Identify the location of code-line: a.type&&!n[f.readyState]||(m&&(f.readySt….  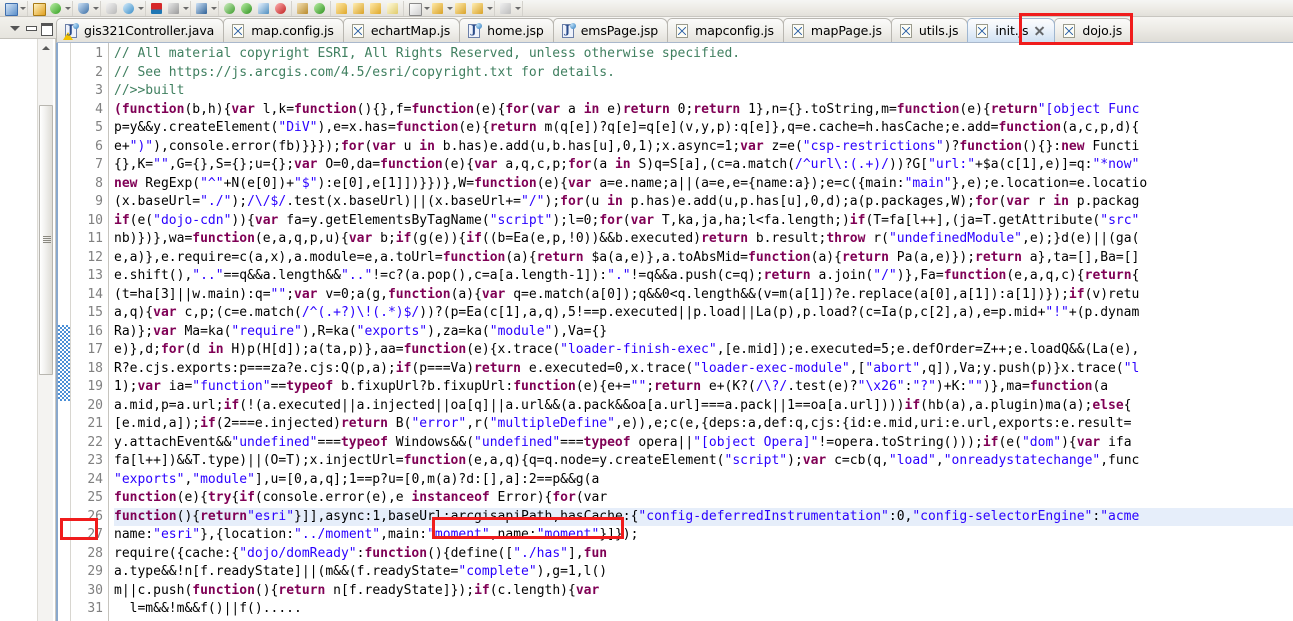
(703, 572).